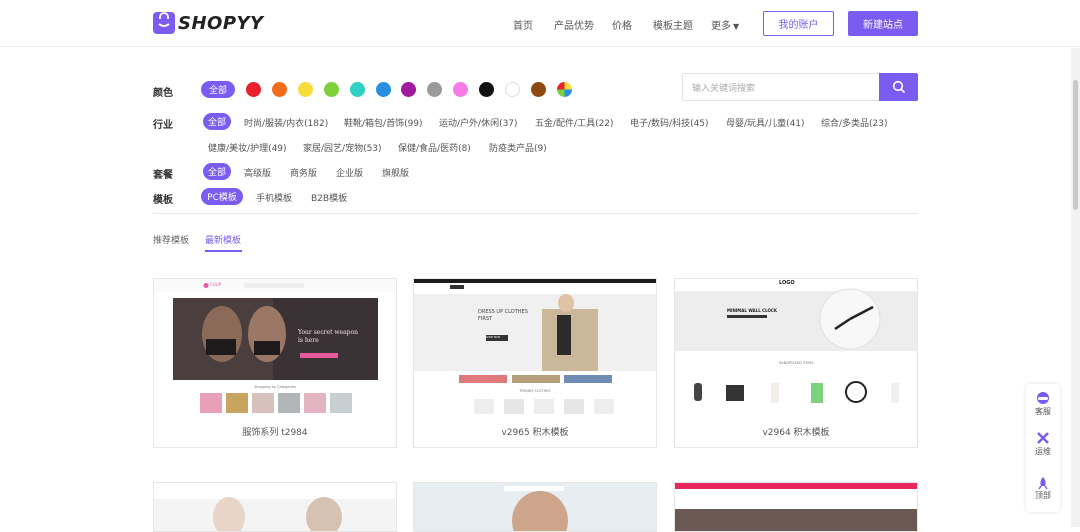  I want to click on rocket-icon, so click(1043, 483).